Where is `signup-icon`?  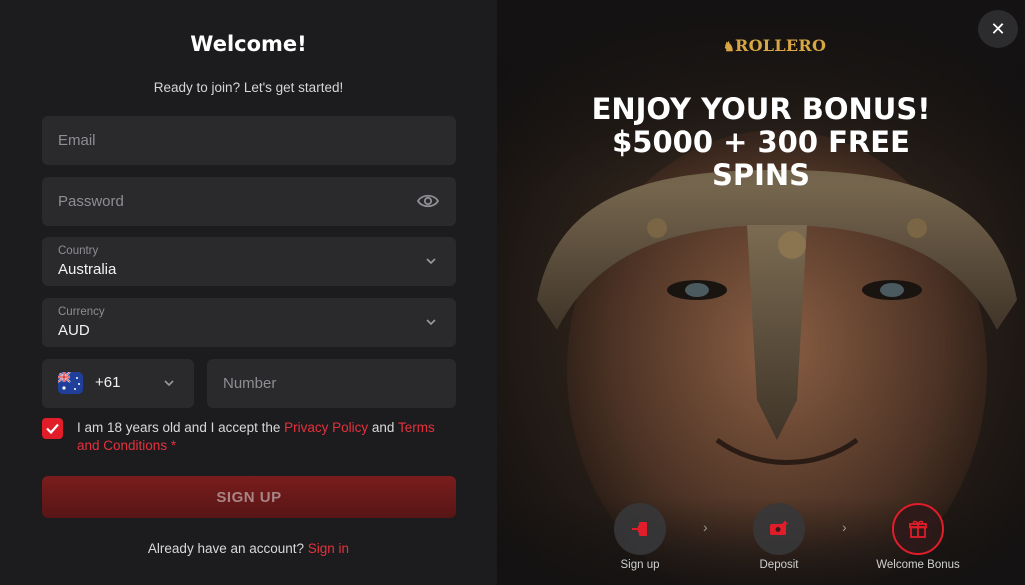
signup-icon is located at coordinates (639, 529).